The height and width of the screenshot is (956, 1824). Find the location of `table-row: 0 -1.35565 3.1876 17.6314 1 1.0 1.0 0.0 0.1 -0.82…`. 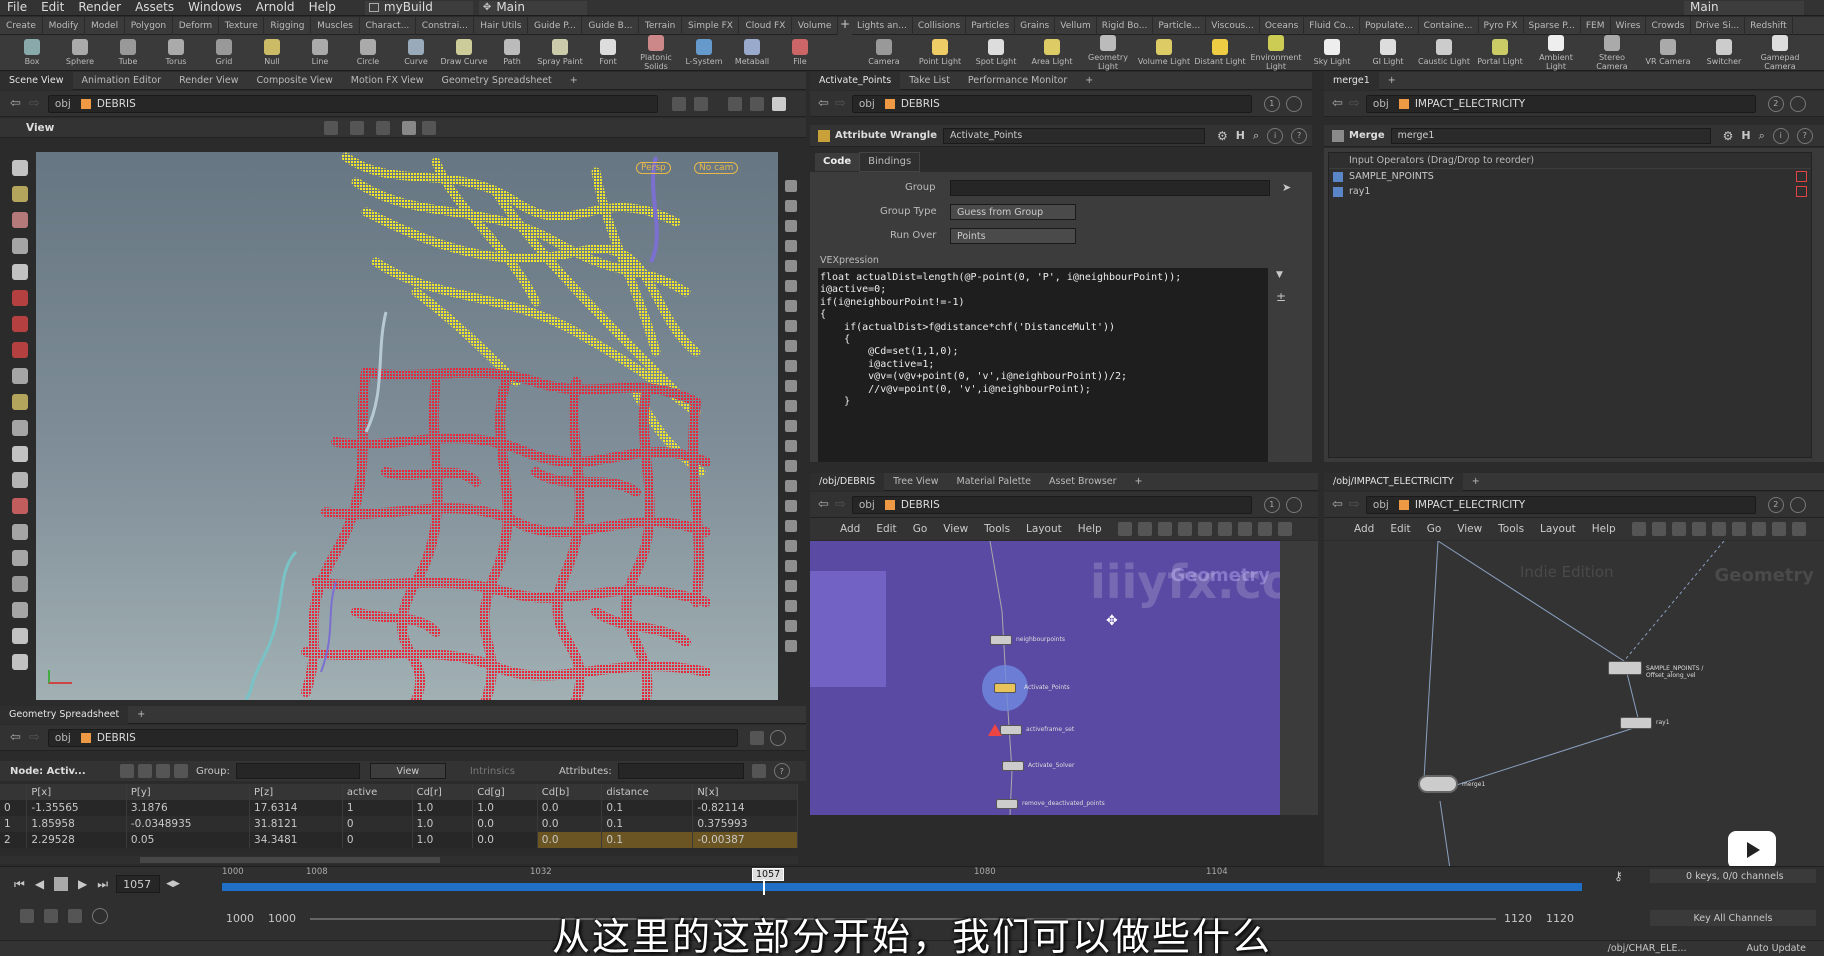

table-row: 0 -1.35565 3.1876 17.6314 1 1.0 1.0 0.0 0.1 -0.82… is located at coordinates (399, 808).